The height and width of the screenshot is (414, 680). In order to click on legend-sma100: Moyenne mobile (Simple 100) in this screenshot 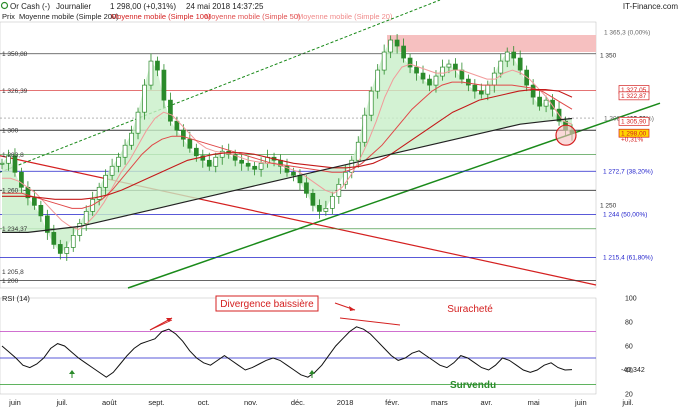, I will do `click(161, 16)`.